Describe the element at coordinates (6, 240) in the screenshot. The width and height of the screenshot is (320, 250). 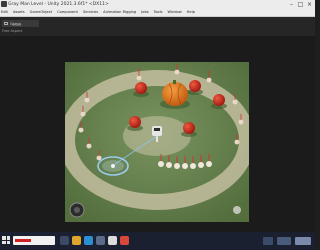
I see `start-icon` at that location.